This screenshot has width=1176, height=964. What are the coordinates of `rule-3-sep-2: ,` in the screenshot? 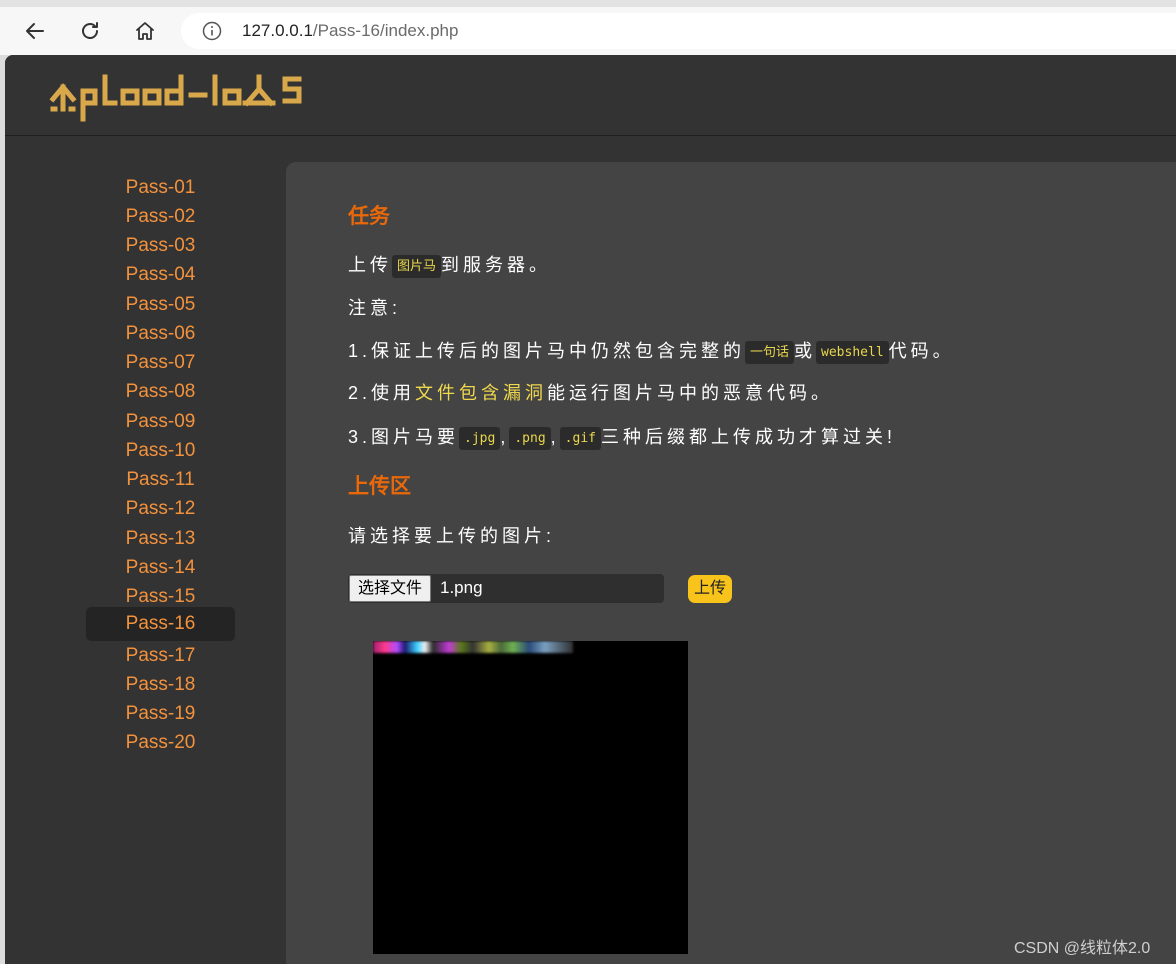 It's located at (555, 437).